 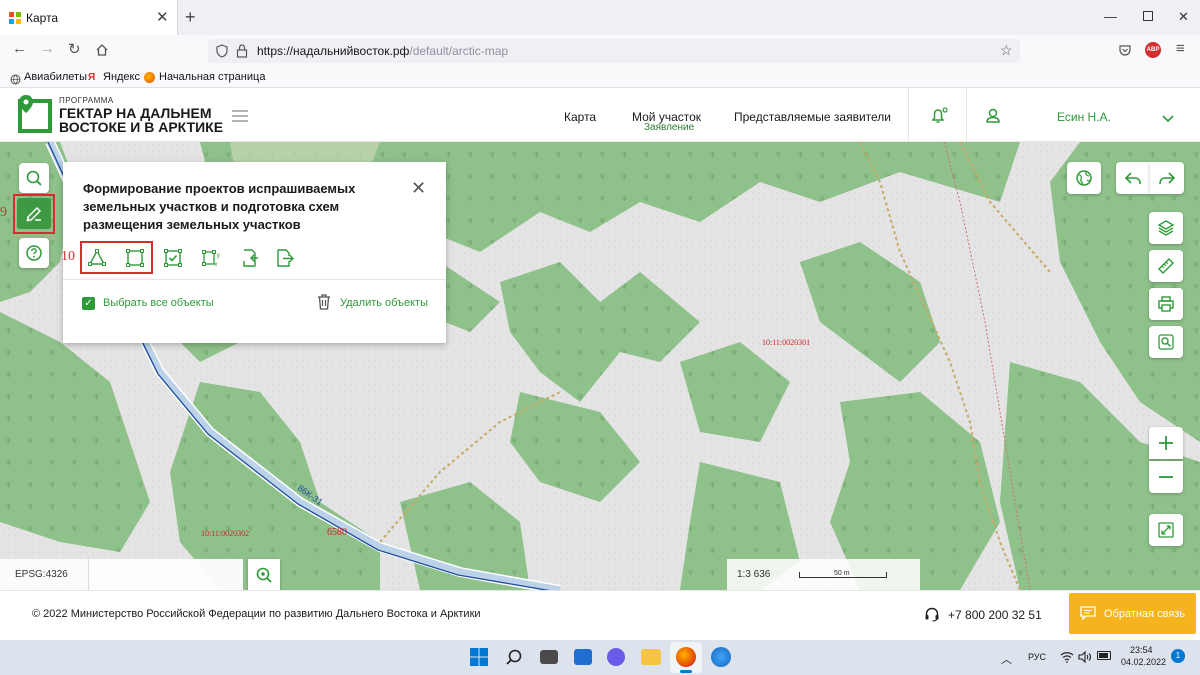 What do you see at coordinates (324, 302) in the screenshot?
I see `trash-icon` at bounding box center [324, 302].